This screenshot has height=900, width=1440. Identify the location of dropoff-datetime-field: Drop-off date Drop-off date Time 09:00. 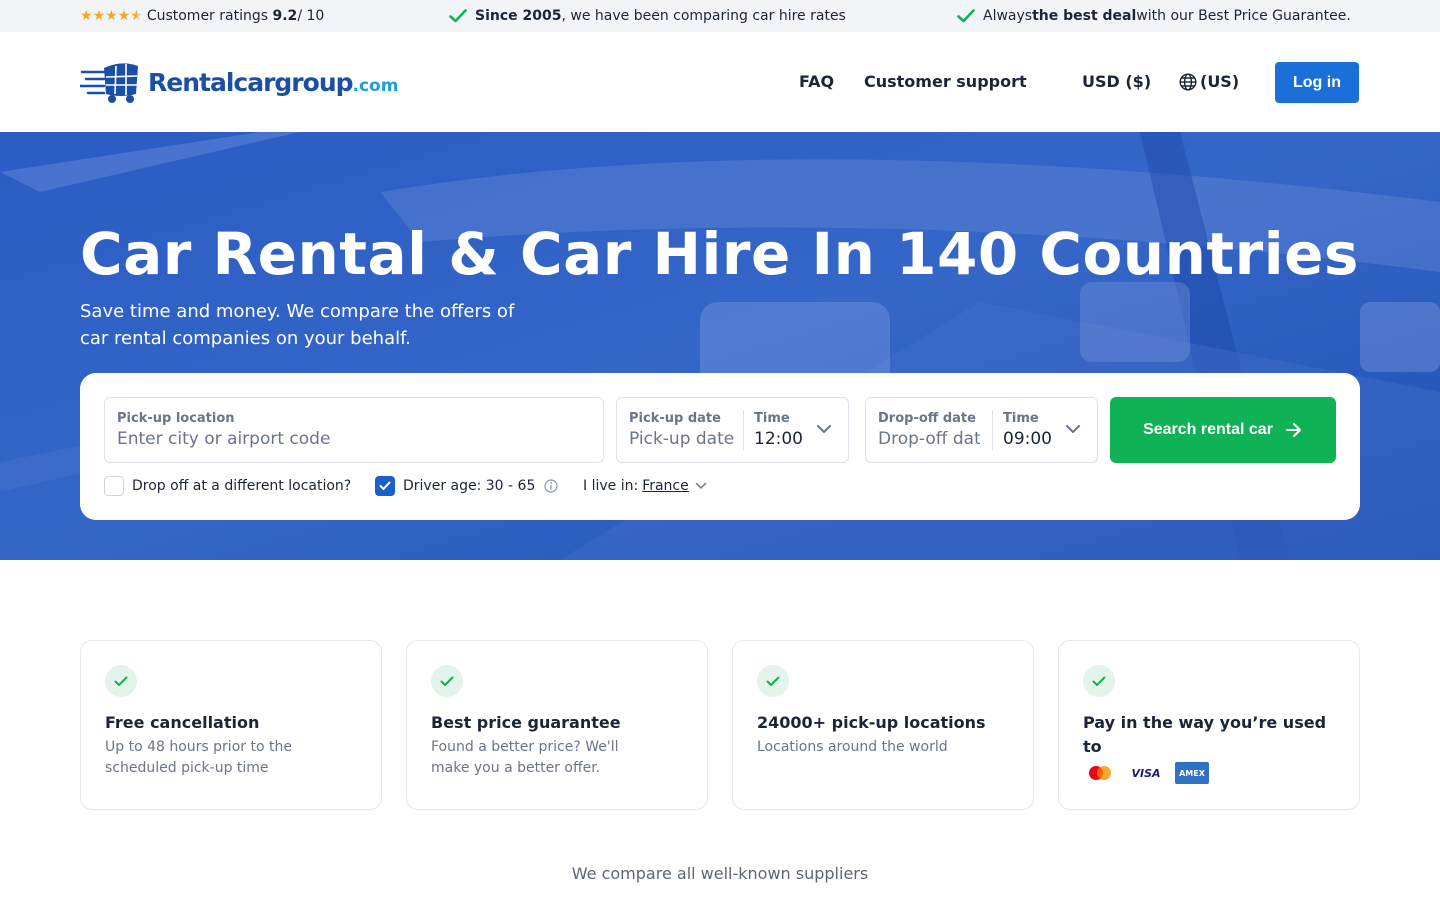
(981, 430).